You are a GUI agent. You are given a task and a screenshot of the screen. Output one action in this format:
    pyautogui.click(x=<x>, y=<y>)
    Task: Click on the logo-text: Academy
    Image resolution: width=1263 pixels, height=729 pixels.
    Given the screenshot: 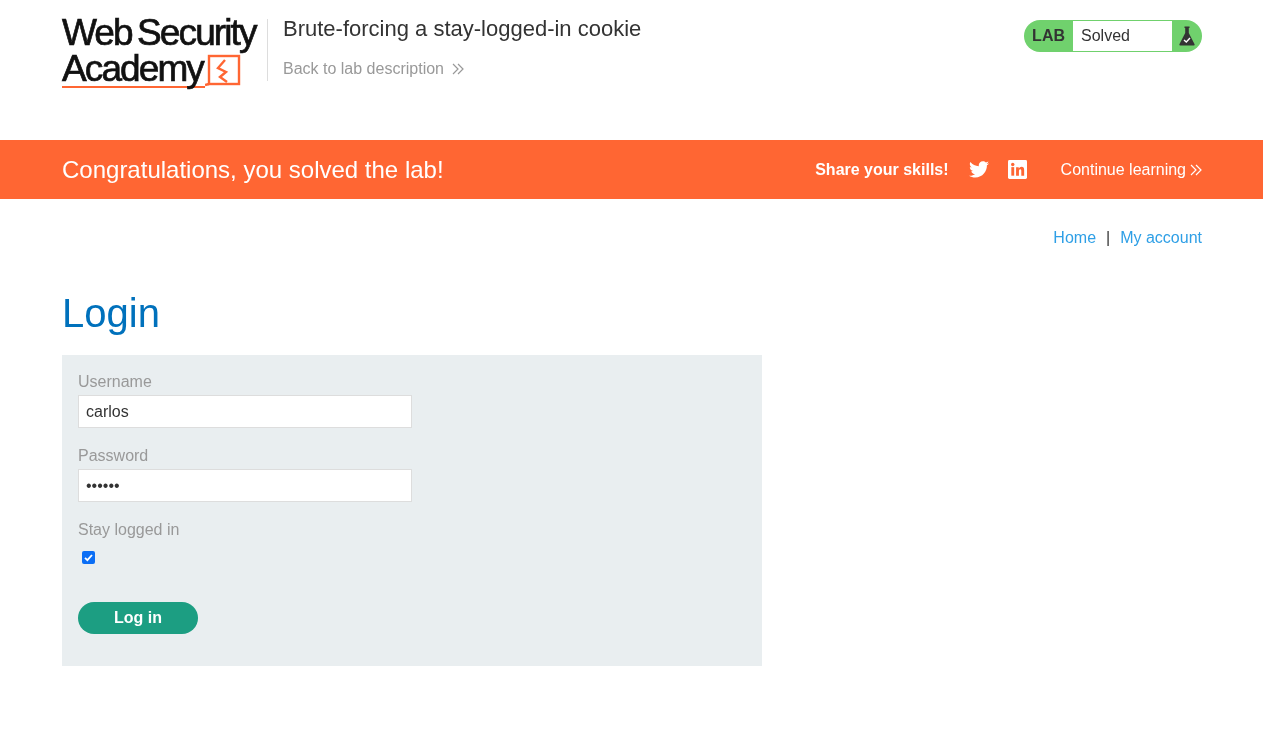 What is the action you would take?
    pyautogui.click(x=133, y=70)
    